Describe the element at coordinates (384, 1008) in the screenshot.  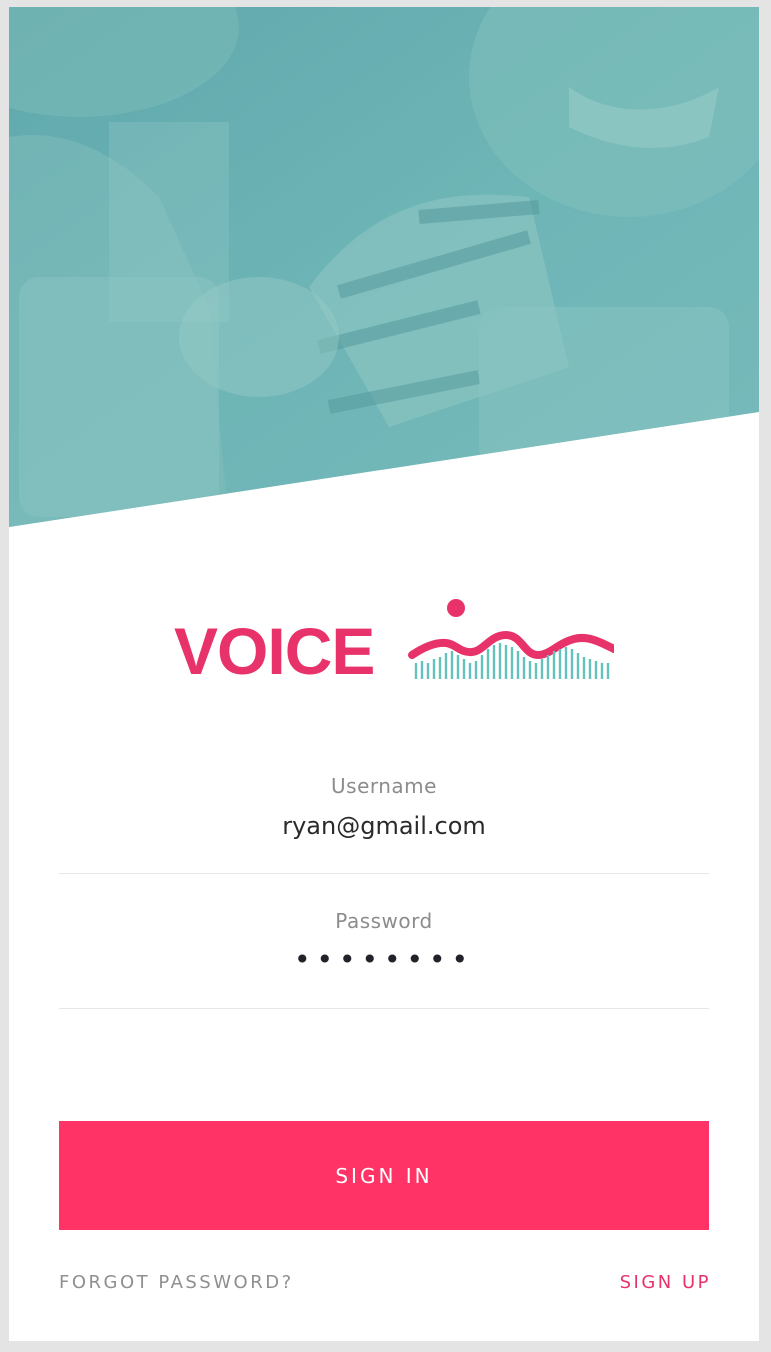
I see `password-divider` at that location.